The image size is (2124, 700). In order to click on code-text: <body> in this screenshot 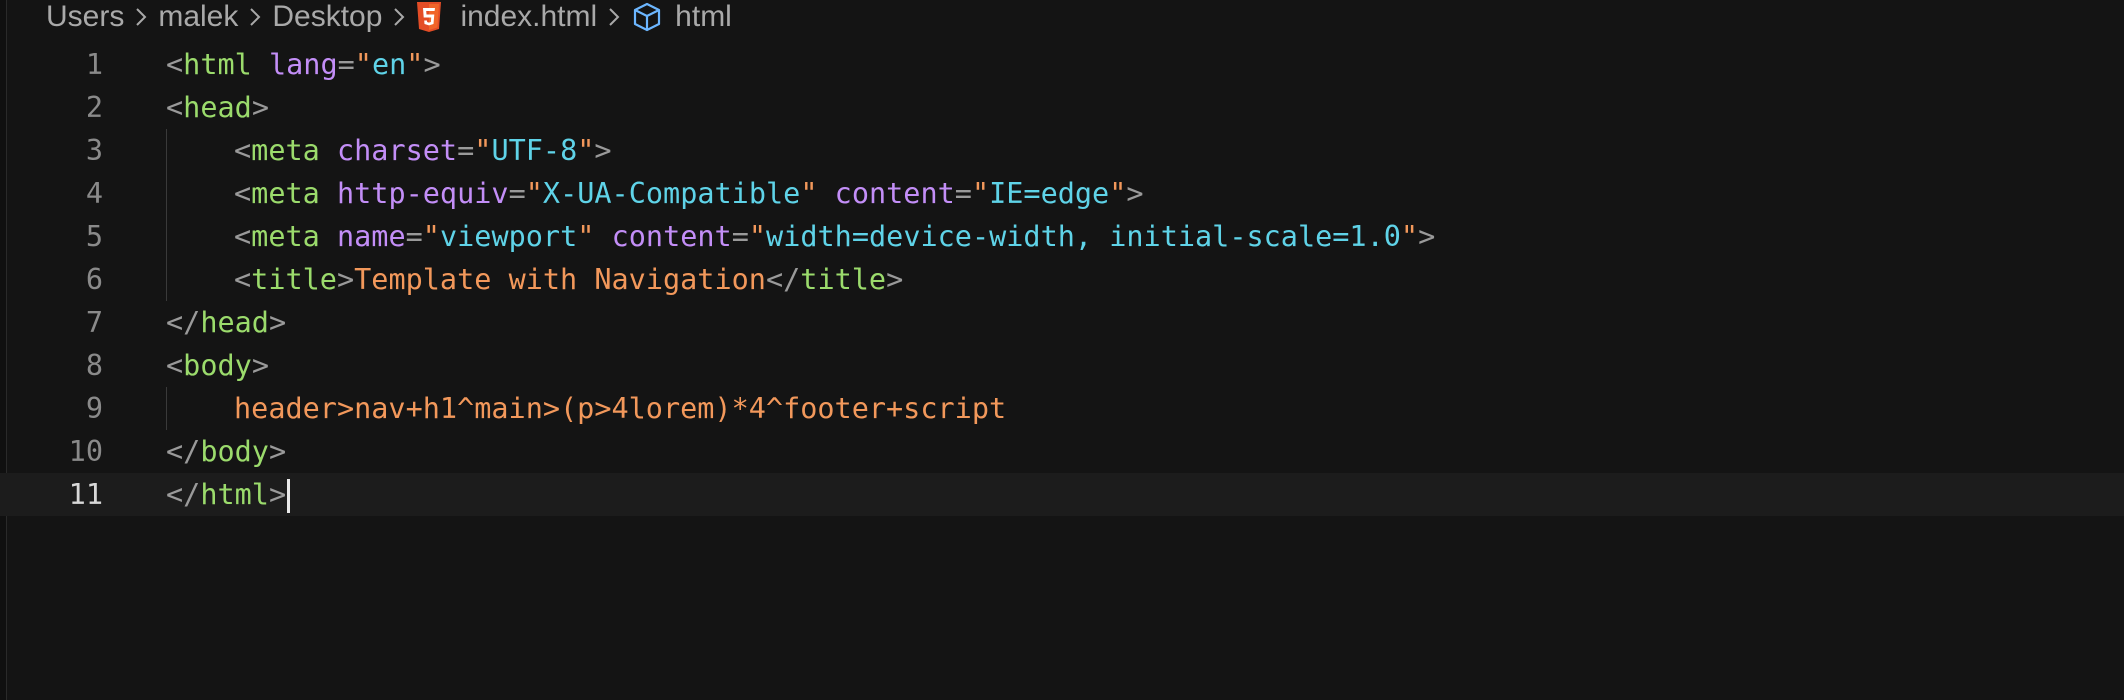, I will do `click(217, 365)`.